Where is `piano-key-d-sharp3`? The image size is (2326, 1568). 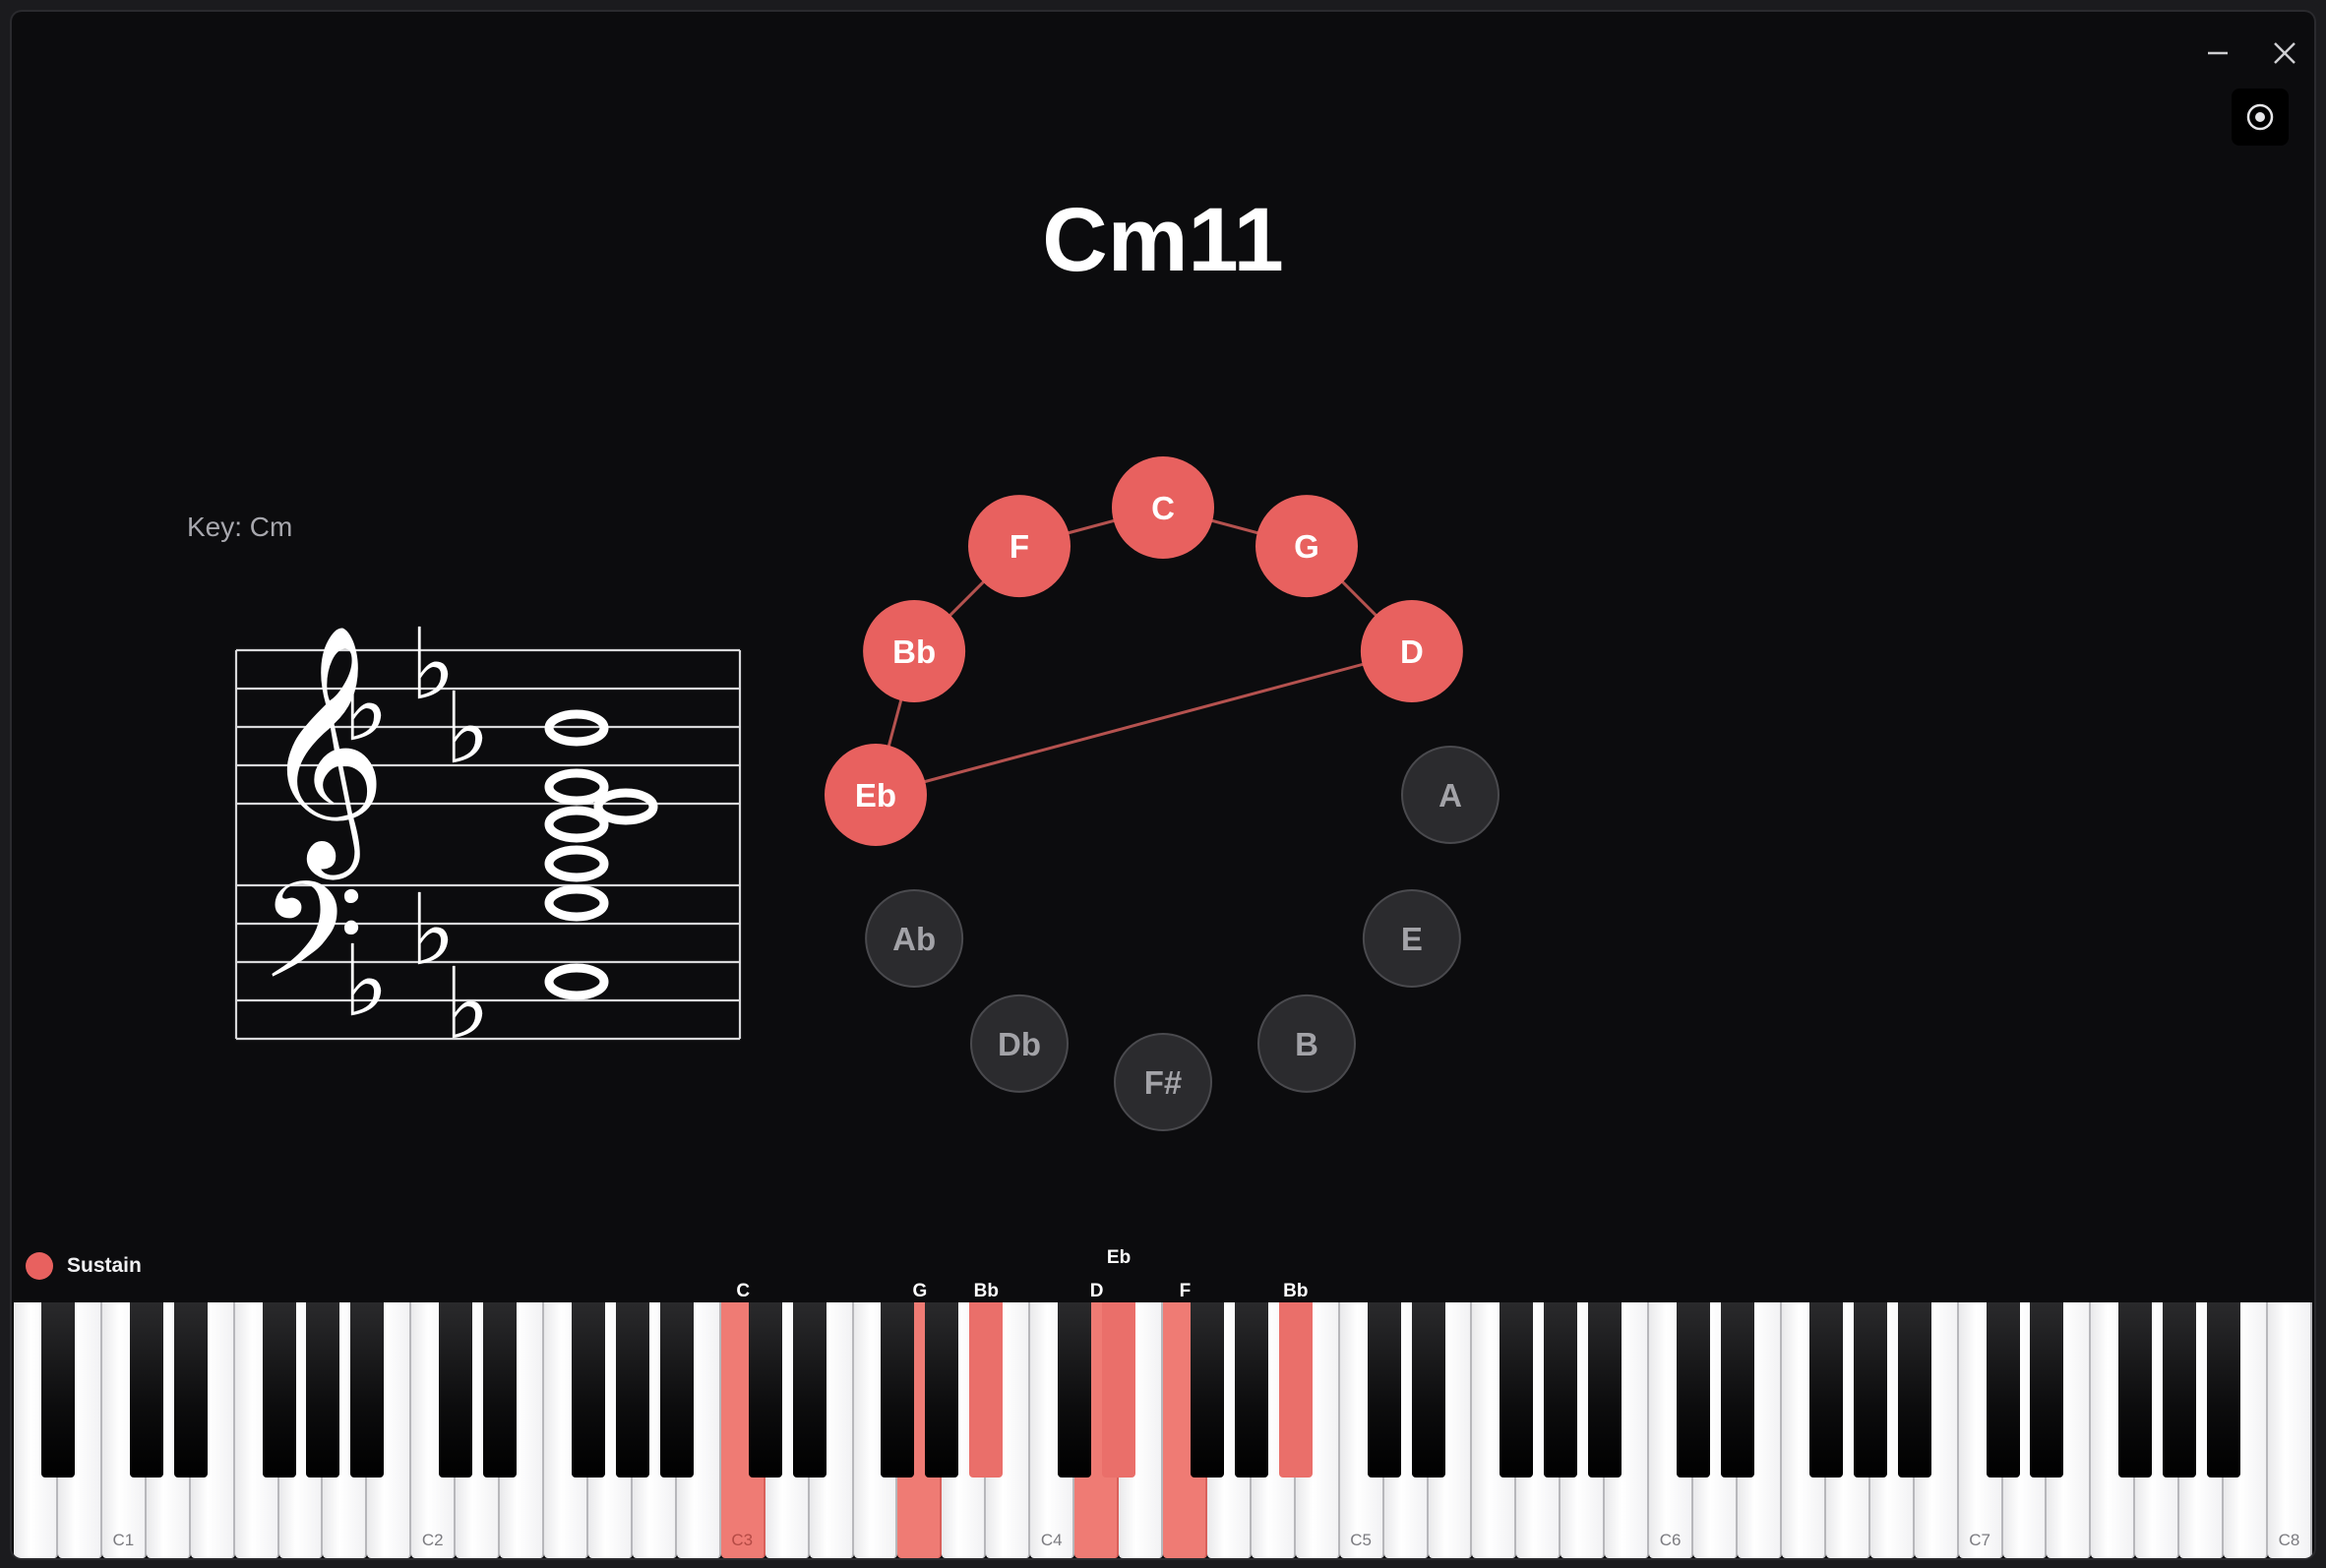 piano-key-d-sharp3 is located at coordinates (809, 1390).